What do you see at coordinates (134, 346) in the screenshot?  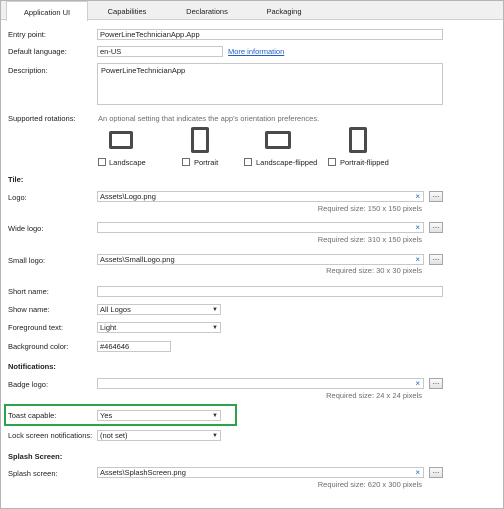 I see `background-color-input: #464646` at bounding box center [134, 346].